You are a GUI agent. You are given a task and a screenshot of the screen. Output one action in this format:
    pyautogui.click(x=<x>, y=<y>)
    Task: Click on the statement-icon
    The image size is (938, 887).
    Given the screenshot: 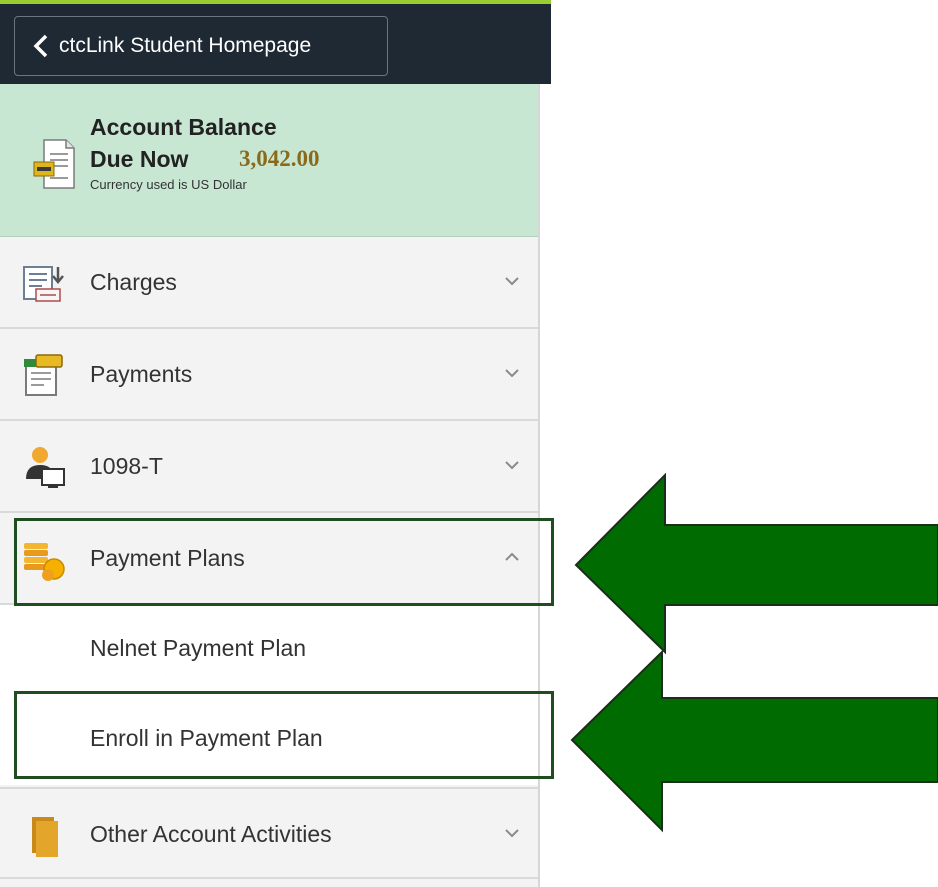 What is the action you would take?
    pyautogui.click(x=54, y=164)
    